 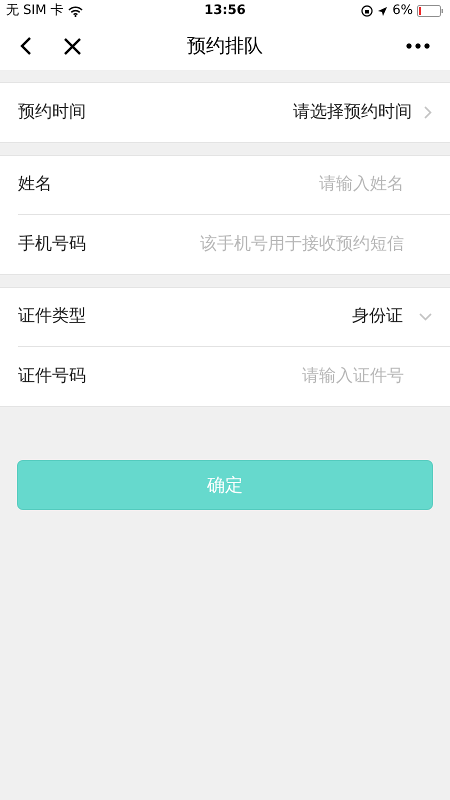 What do you see at coordinates (392, 317) in the screenshot?
I see `document-type-select: 身份证` at bounding box center [392, 317].